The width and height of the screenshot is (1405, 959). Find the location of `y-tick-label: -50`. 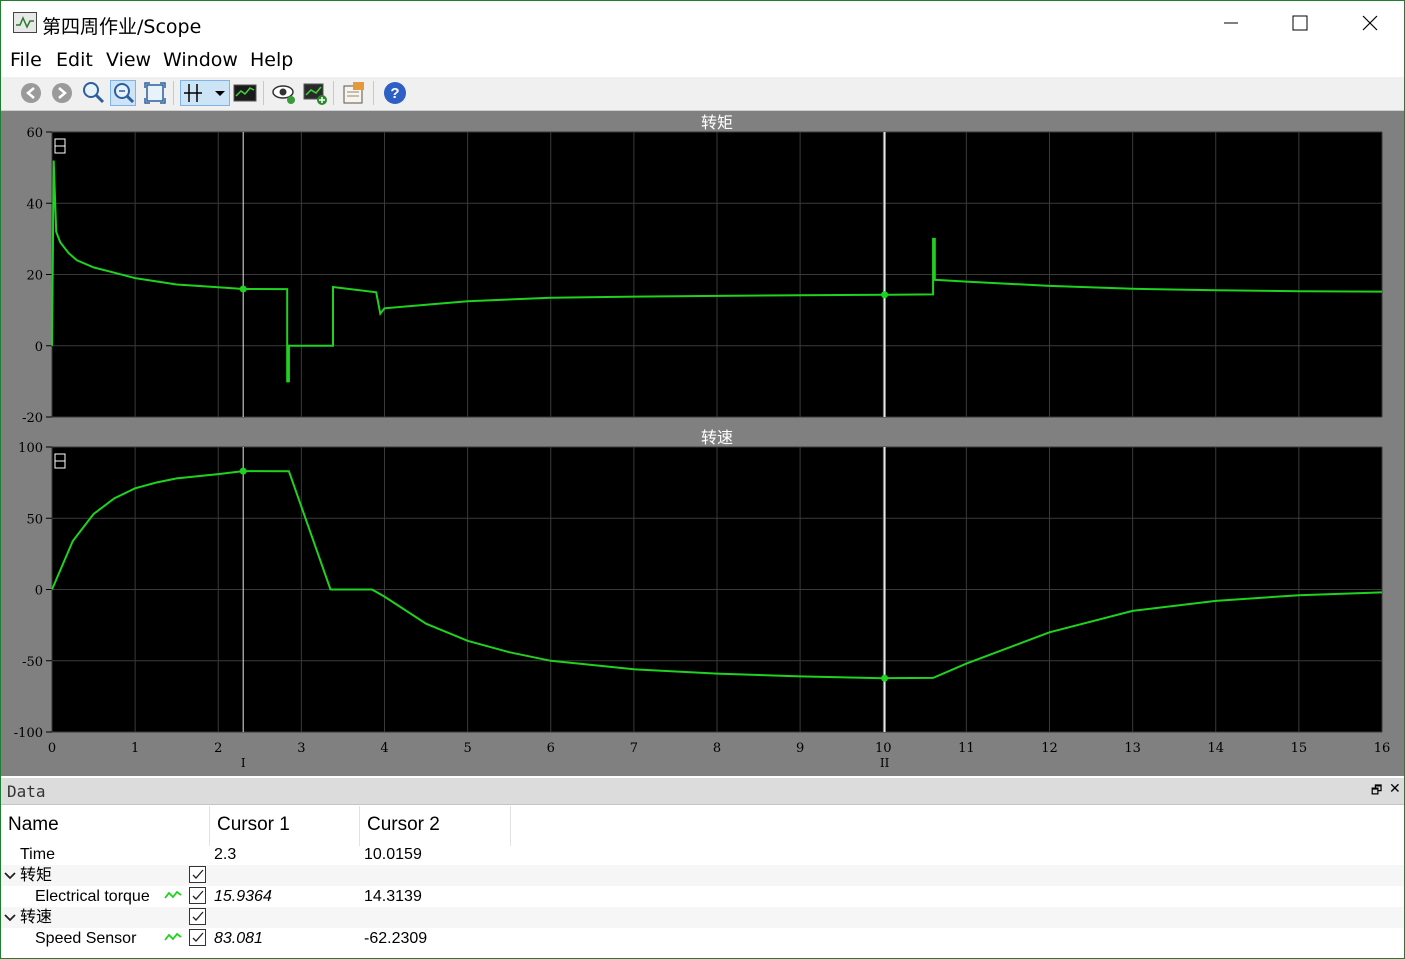

y-tick-label: -50 is located at coordinates (32, 662).